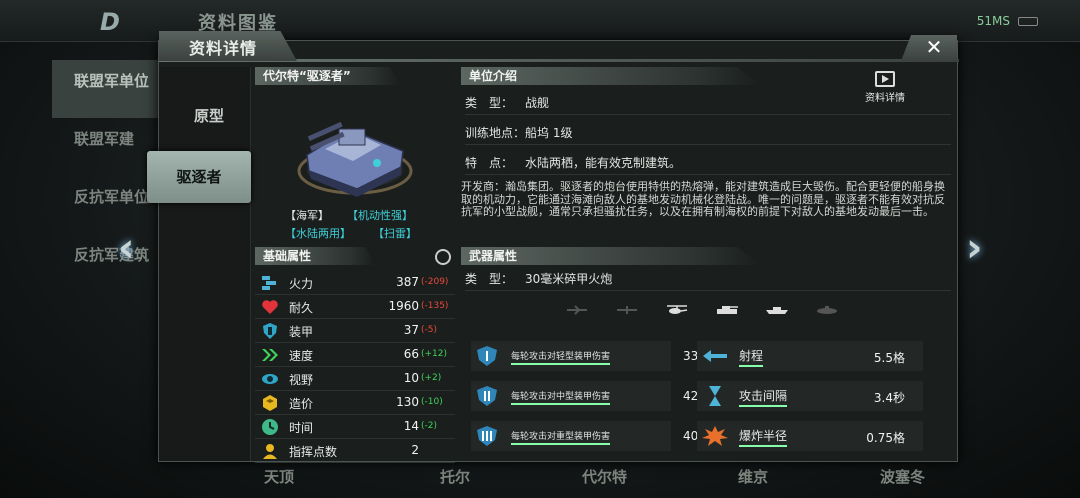  Describe the element at coordinates (411, 426) in the screenshot. I see `attr-value: 14` at that location.